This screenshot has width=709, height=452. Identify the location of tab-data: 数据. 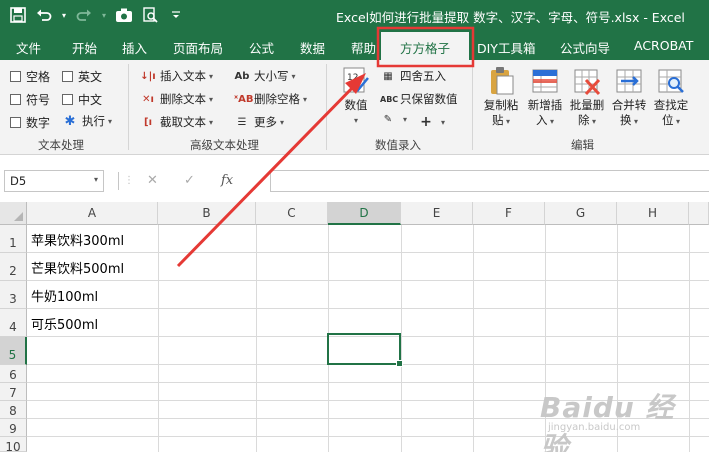
(312, 47).